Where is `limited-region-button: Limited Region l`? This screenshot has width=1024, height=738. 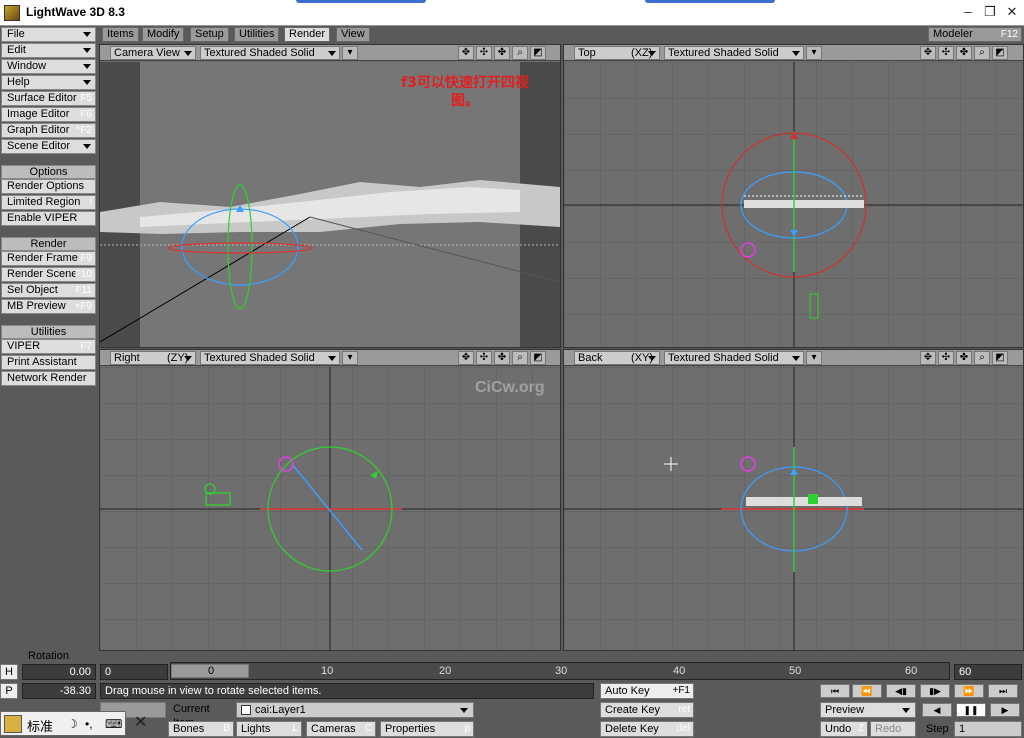
limited-region-button: Limited Region l is located at coordinates (48, 202).